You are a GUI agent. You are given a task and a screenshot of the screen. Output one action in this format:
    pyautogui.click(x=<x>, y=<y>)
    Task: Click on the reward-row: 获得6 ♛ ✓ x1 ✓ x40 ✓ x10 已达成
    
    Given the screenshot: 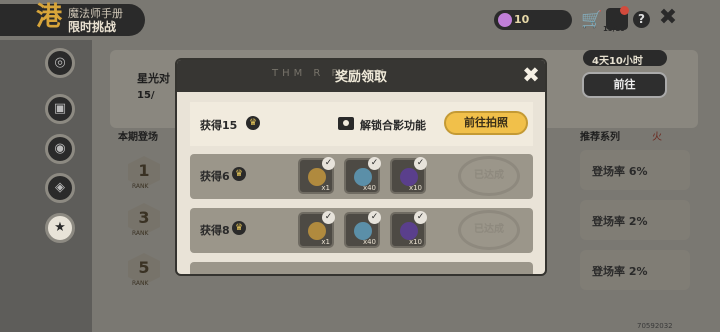 What is the action you would take?
    pyautogui.click(x=361, y=176)
    